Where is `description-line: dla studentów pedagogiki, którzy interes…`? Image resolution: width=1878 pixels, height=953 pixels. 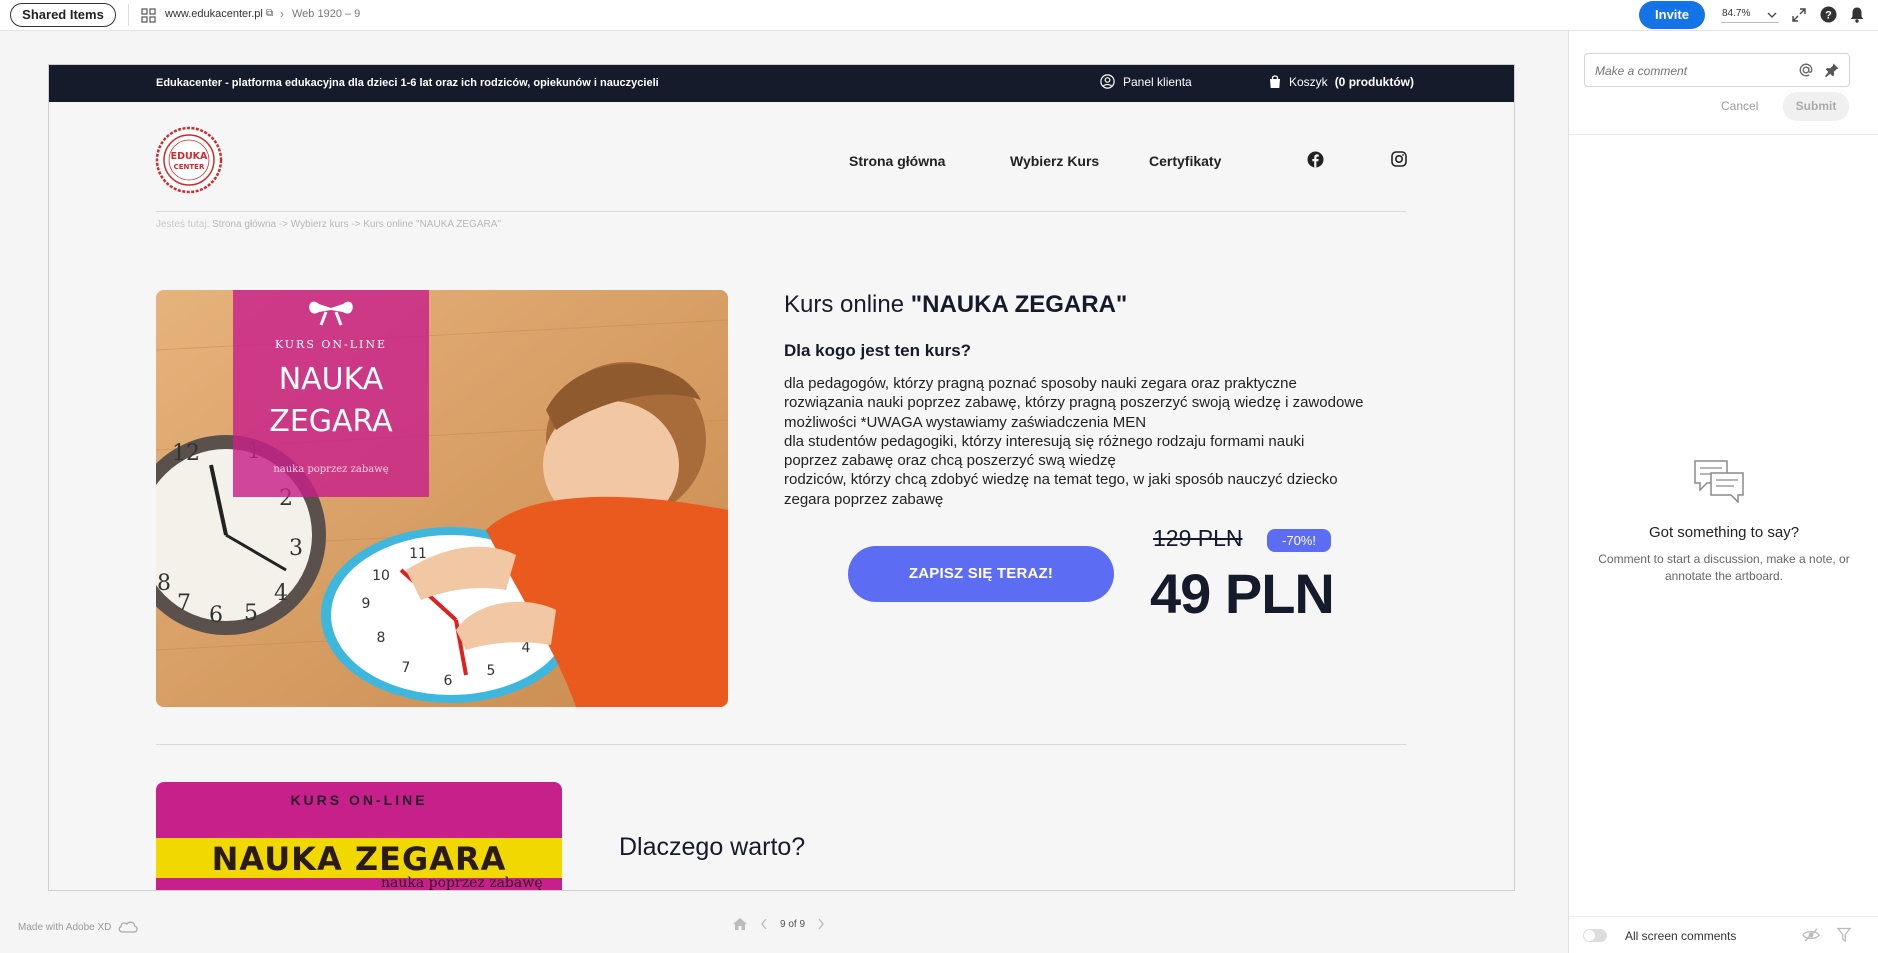 description-line: dla studentów pedagogiki, którzy interes… is located at coordinates (1044, 441).